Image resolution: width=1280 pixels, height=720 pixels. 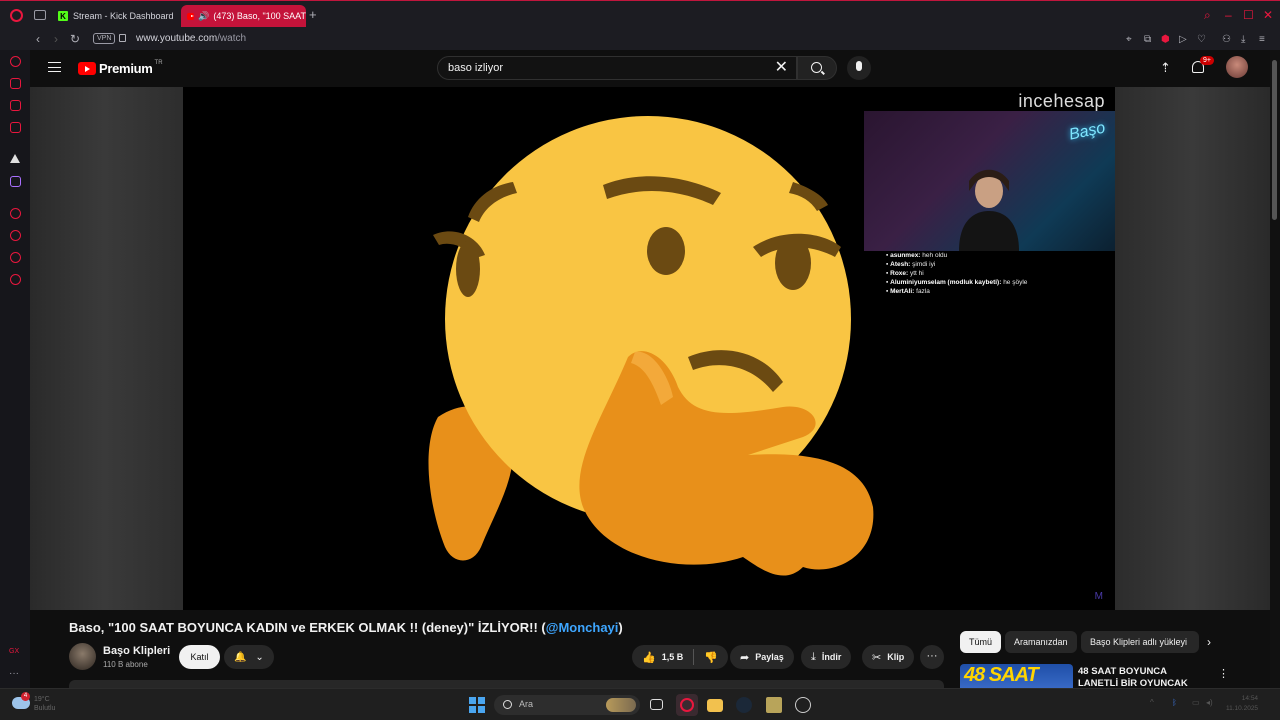 What do you see at coordinates (582, 627) in the screenshot?
I see `mention-link: @Monchayi` at bounding box center [582, 627].